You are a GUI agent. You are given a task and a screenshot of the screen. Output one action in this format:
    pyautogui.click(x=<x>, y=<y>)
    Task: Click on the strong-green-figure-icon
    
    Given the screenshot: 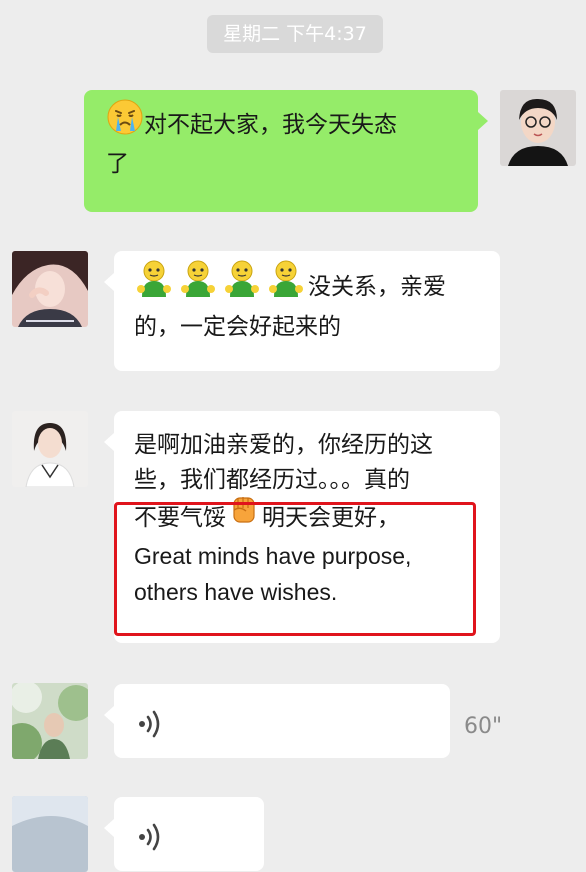 What is the action you would take?
    pyautogui.click(x=221, y=284)
    